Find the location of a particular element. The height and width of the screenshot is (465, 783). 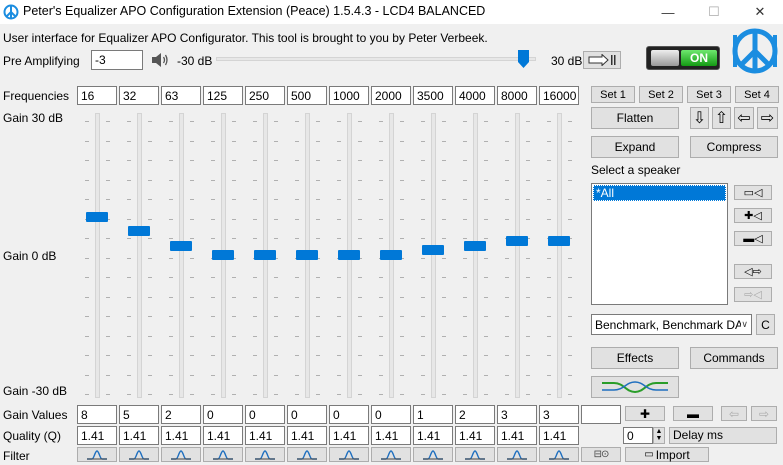

remove-band-button: ▬ is located at coordinates (693, 413).